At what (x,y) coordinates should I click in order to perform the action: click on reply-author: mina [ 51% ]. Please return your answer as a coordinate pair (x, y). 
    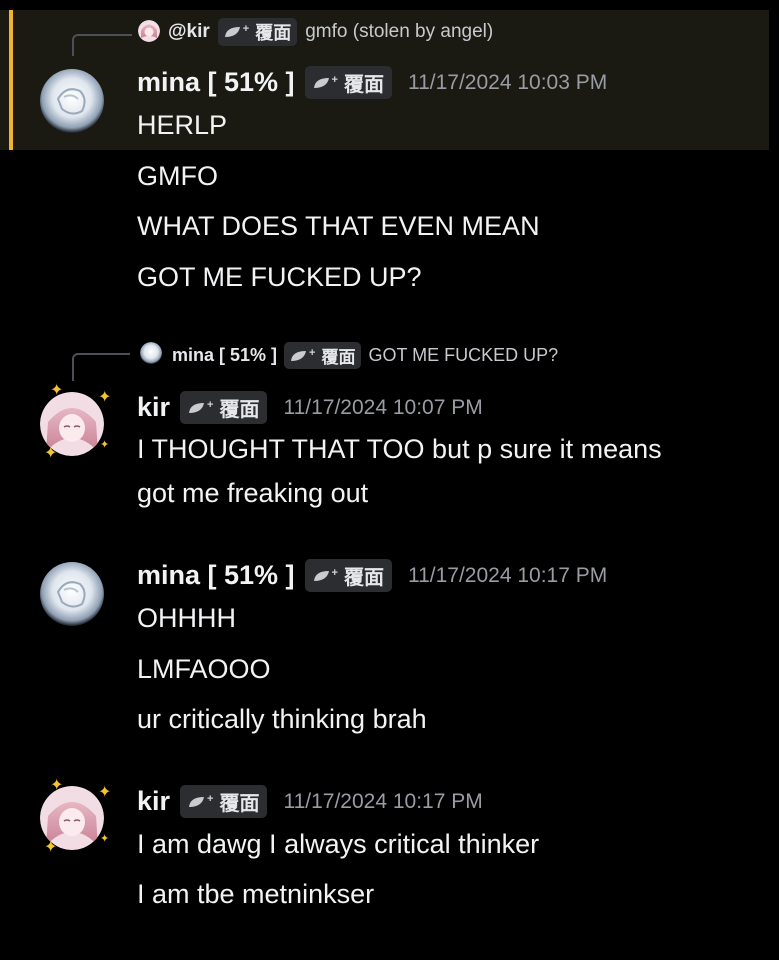
    Looking at the image, I should click on (224, 355).